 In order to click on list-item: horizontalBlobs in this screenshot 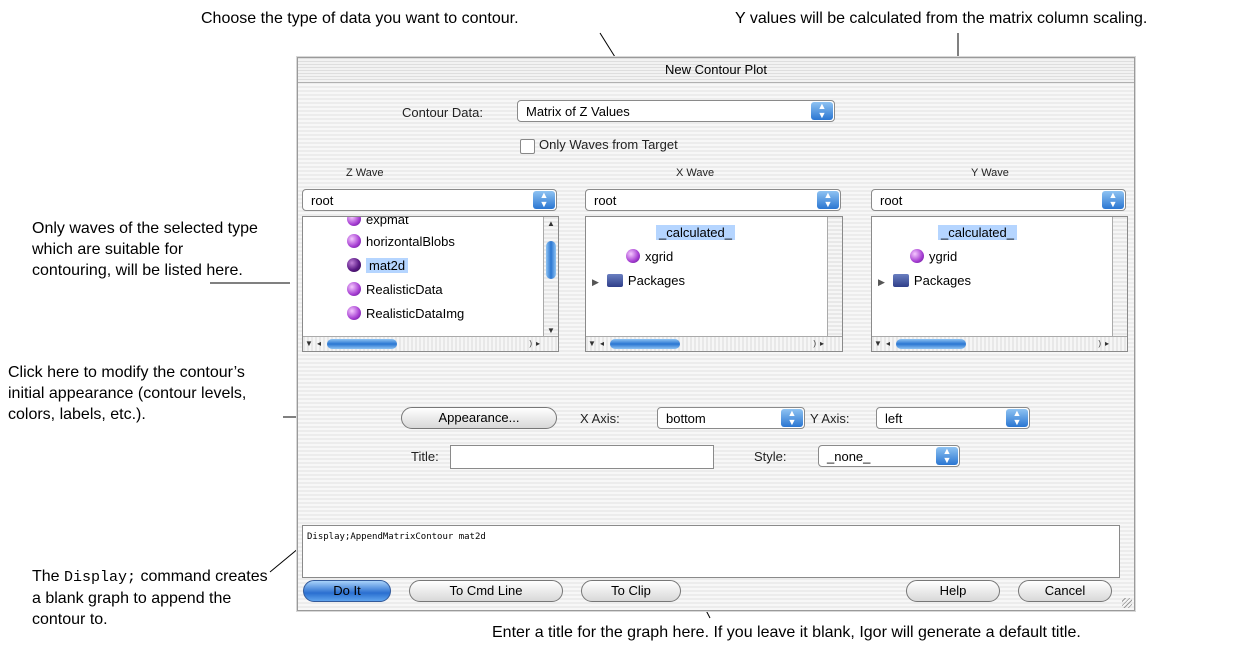, I will do `click(401, 241)`.